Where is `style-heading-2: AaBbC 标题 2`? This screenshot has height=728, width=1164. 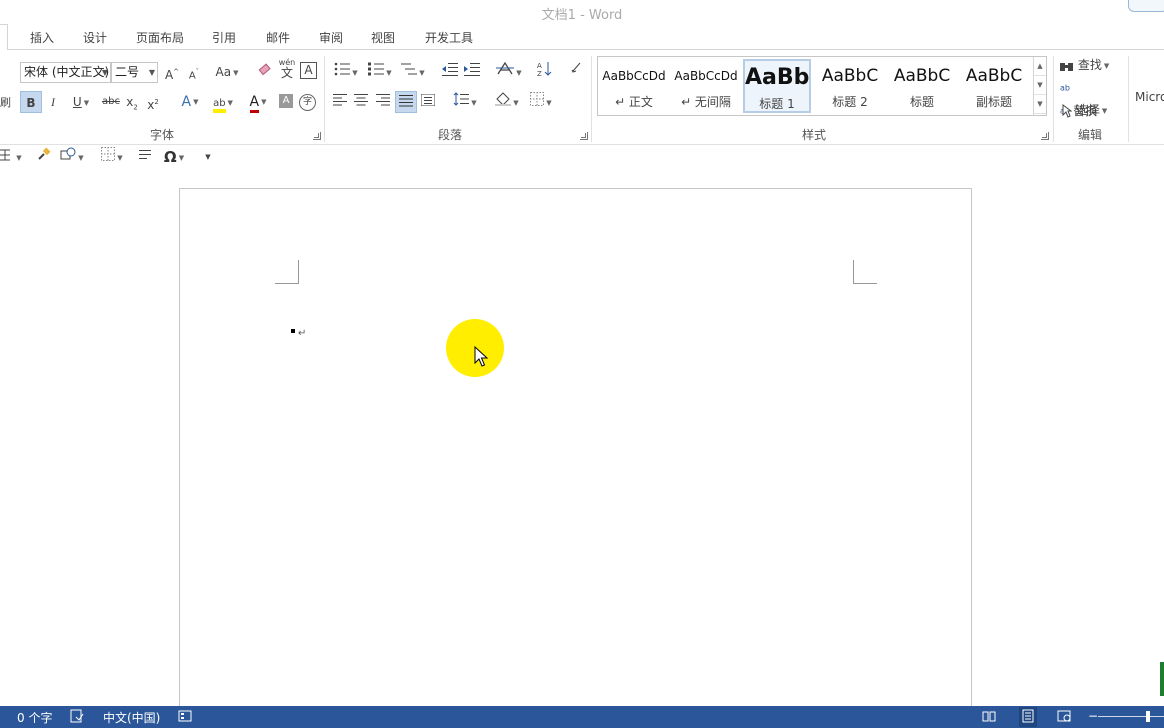
style-heading-2: AaBbC 标题 2 is located at coordinates (850, 86).